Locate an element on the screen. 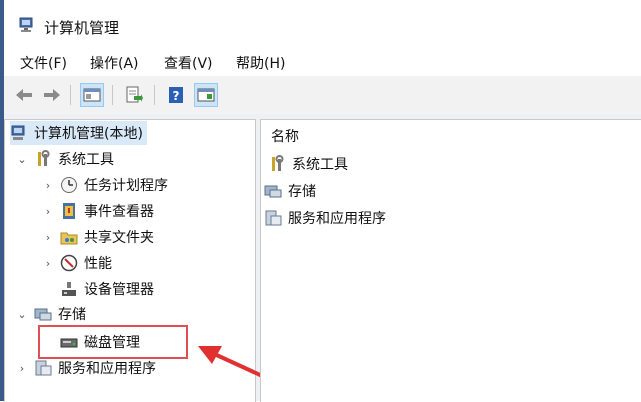  content-item-label: 服务和应用程序 is located at coordinates (337, 219).